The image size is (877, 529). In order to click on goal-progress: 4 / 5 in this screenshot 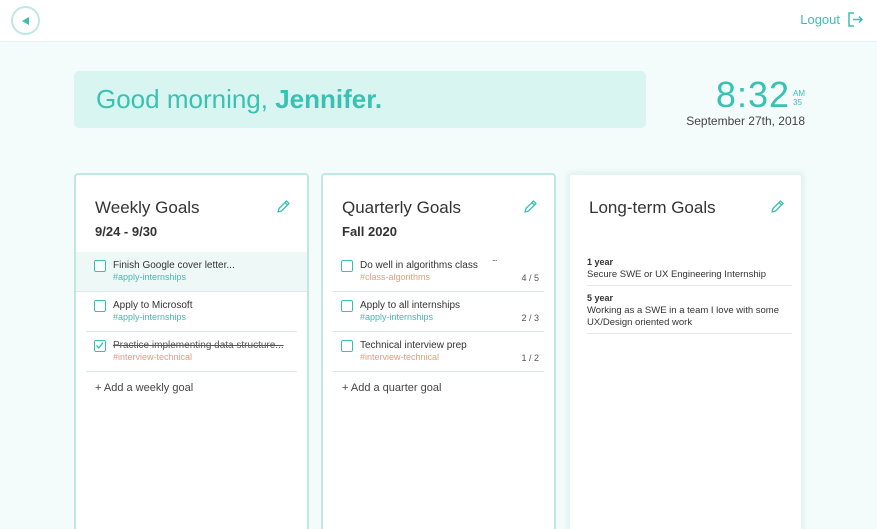, I will do `click(530, 278)`.